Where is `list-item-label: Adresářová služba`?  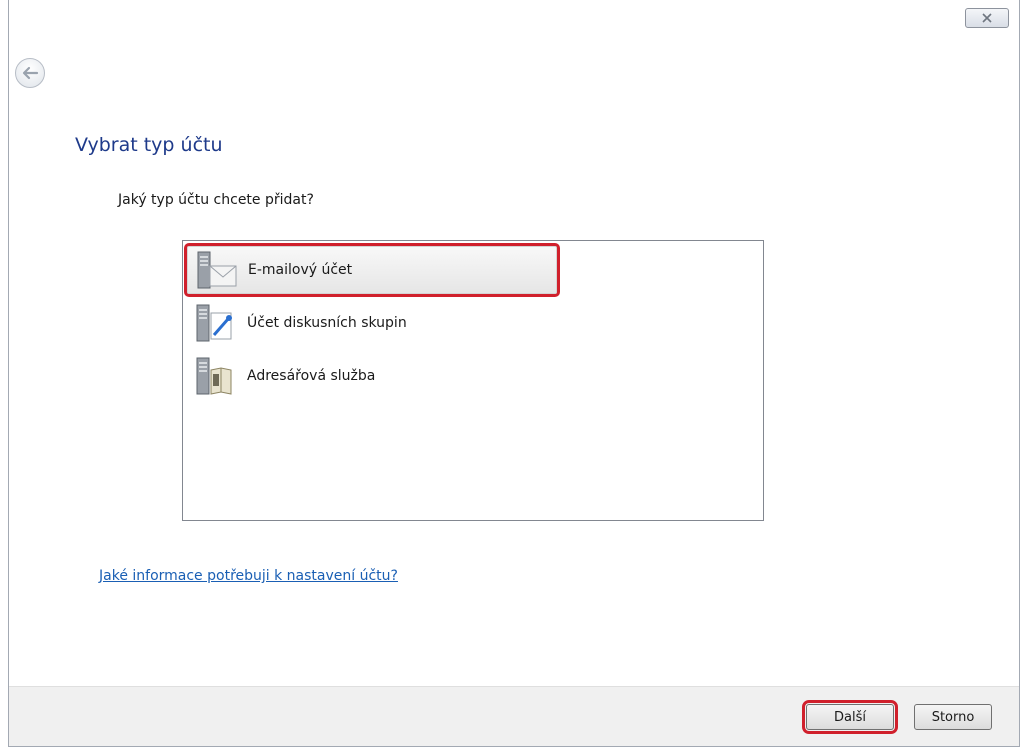
list-item-label: Adresářová služba is located at coordinates (311, 376).